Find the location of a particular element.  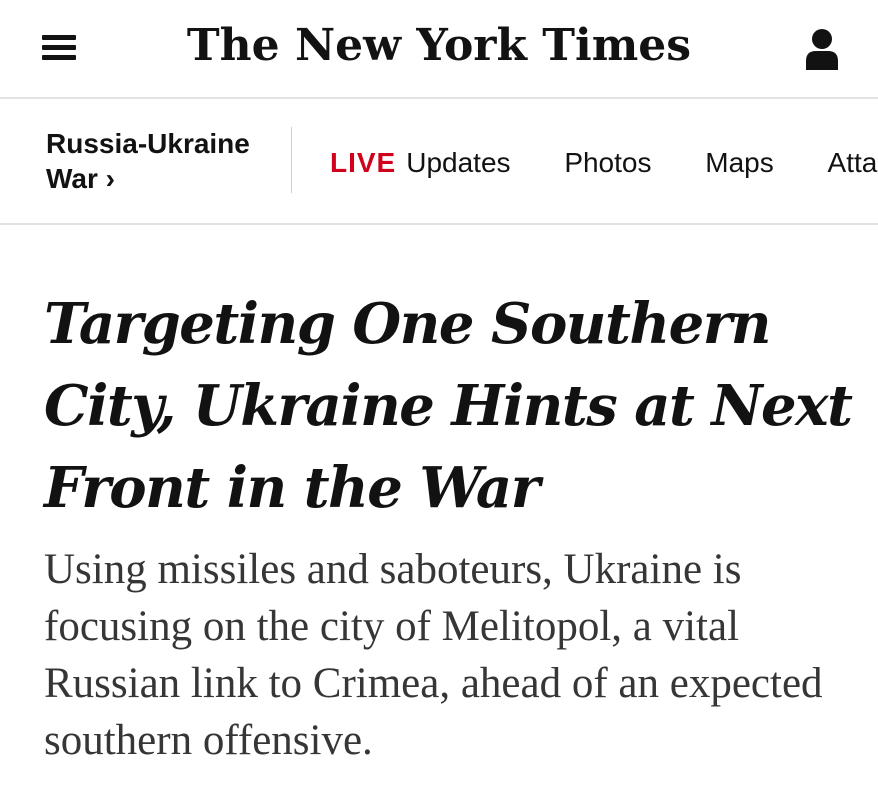

user-account-icon is located at coordinates (822, 49).